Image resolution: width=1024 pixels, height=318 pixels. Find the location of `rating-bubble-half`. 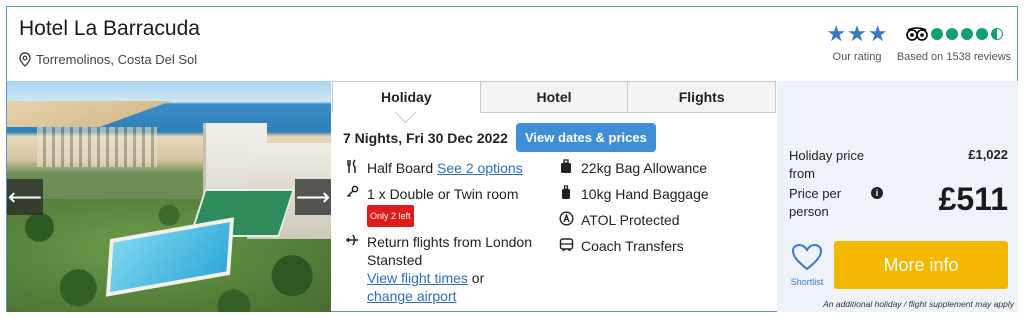

rating-bubble-half is located at coordinates (996, 34).